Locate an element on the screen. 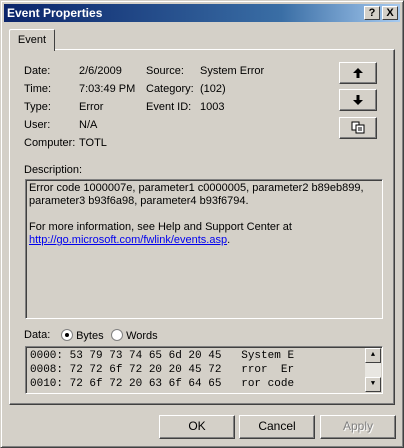 The height and width of the screenshot is (448, 404). previous-event-button is located at coordinates (358, 73).